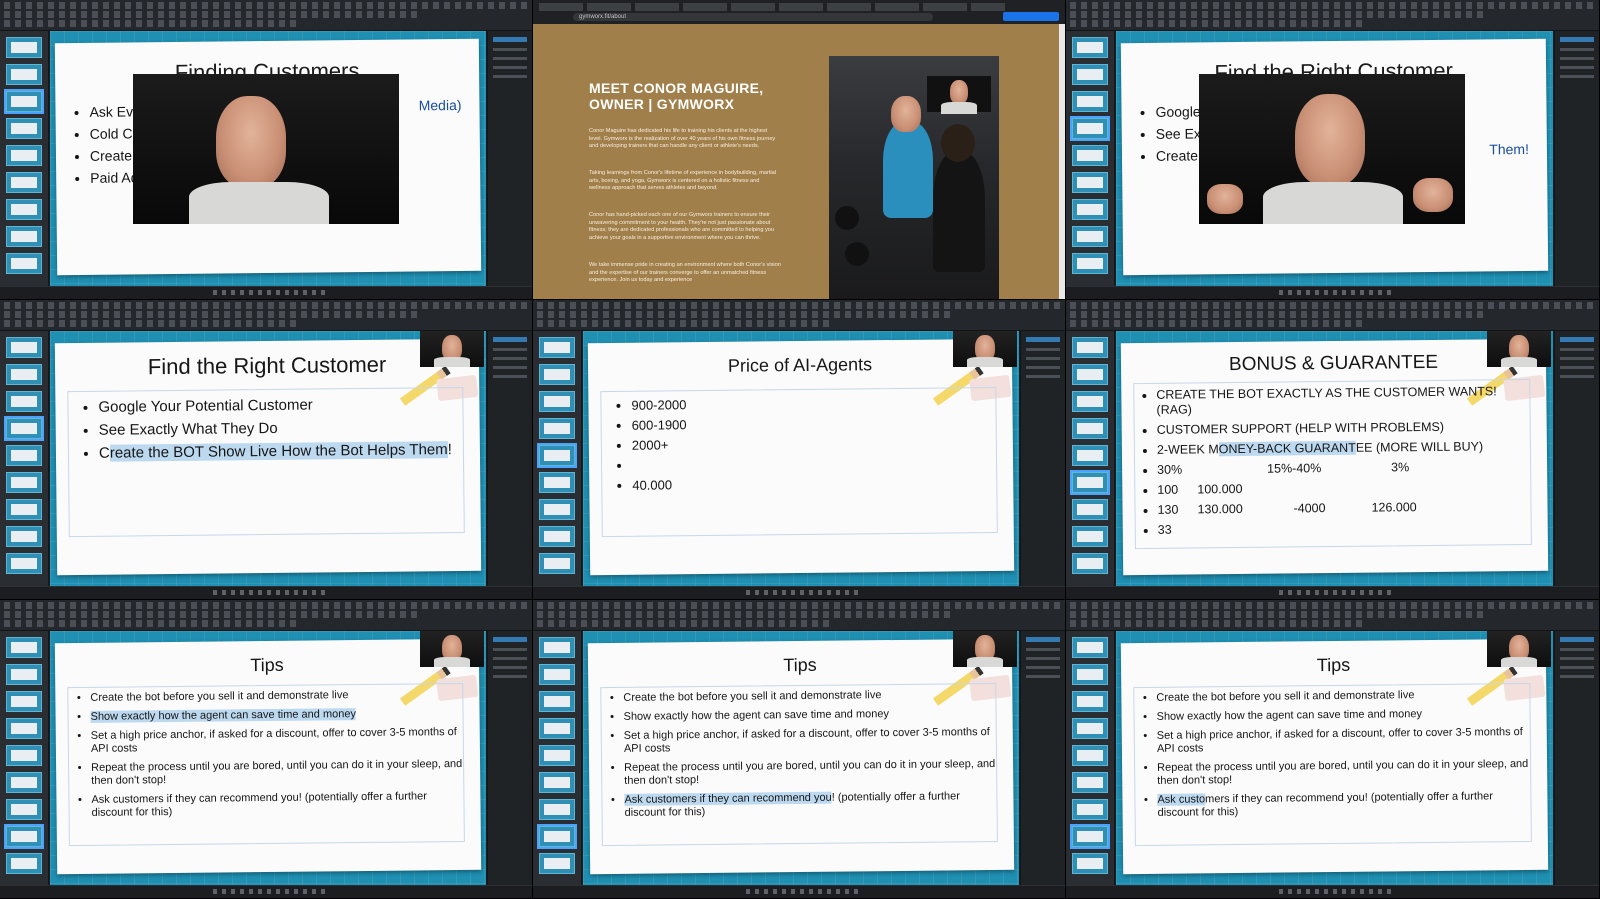  I want to click on bullet-text: EE (MORE WILL BUY), so click(1419, 447).